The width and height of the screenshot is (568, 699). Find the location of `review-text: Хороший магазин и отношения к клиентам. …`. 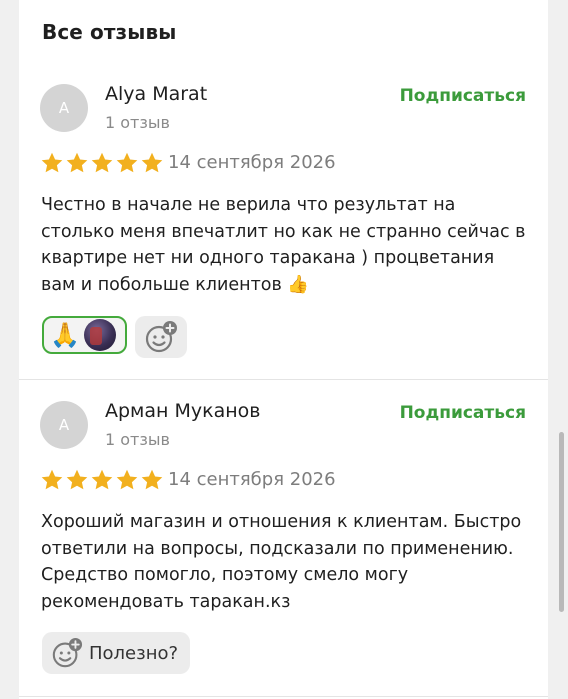

review-text: Хороший магазин и отношения к клиентам. … is located at coordinates (281, 562).